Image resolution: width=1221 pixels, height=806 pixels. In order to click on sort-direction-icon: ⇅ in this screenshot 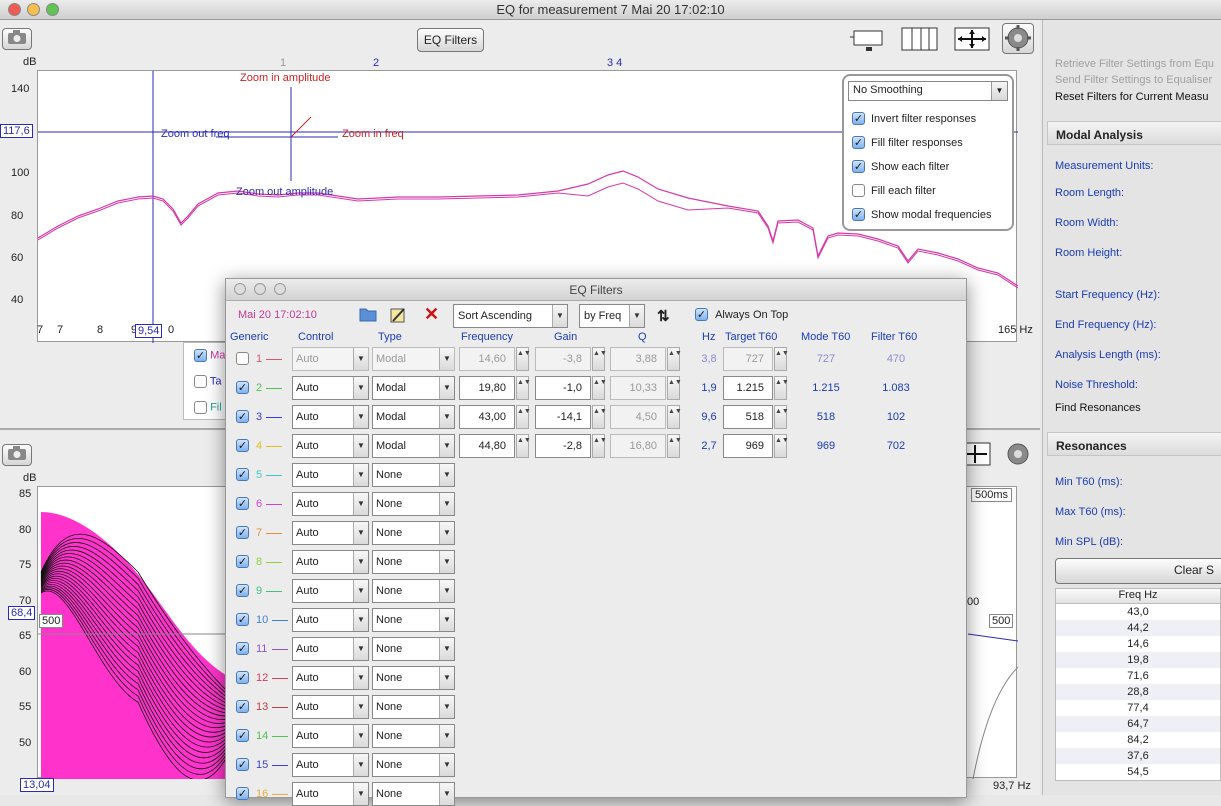, I will do `click(663, 316)`.